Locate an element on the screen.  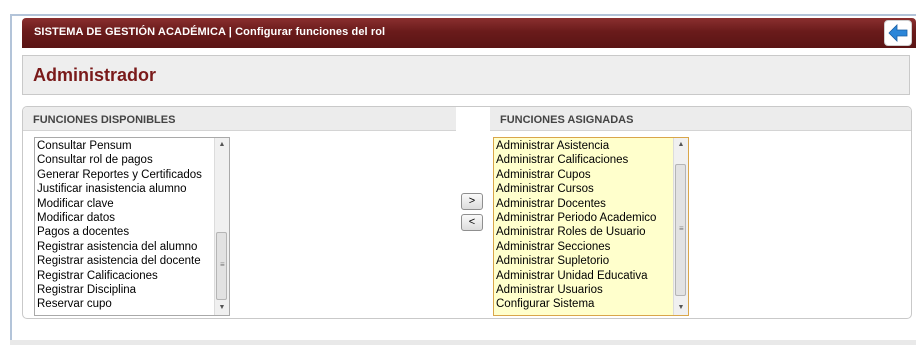
list-item: Administrar Cupos is located at coordinates (584, 175).